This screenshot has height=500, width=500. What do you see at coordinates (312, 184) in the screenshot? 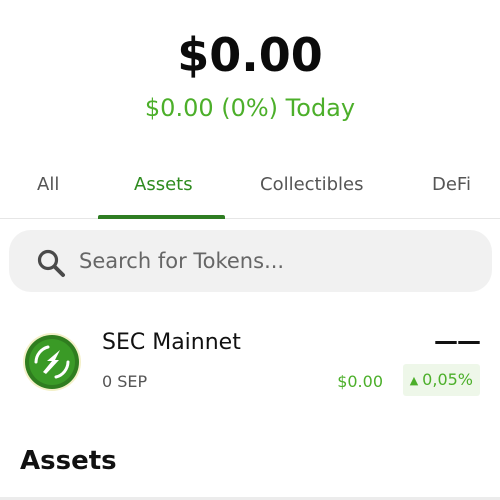
I see `tab-collectibles: Collectibles` at bounding box center [312, 184].